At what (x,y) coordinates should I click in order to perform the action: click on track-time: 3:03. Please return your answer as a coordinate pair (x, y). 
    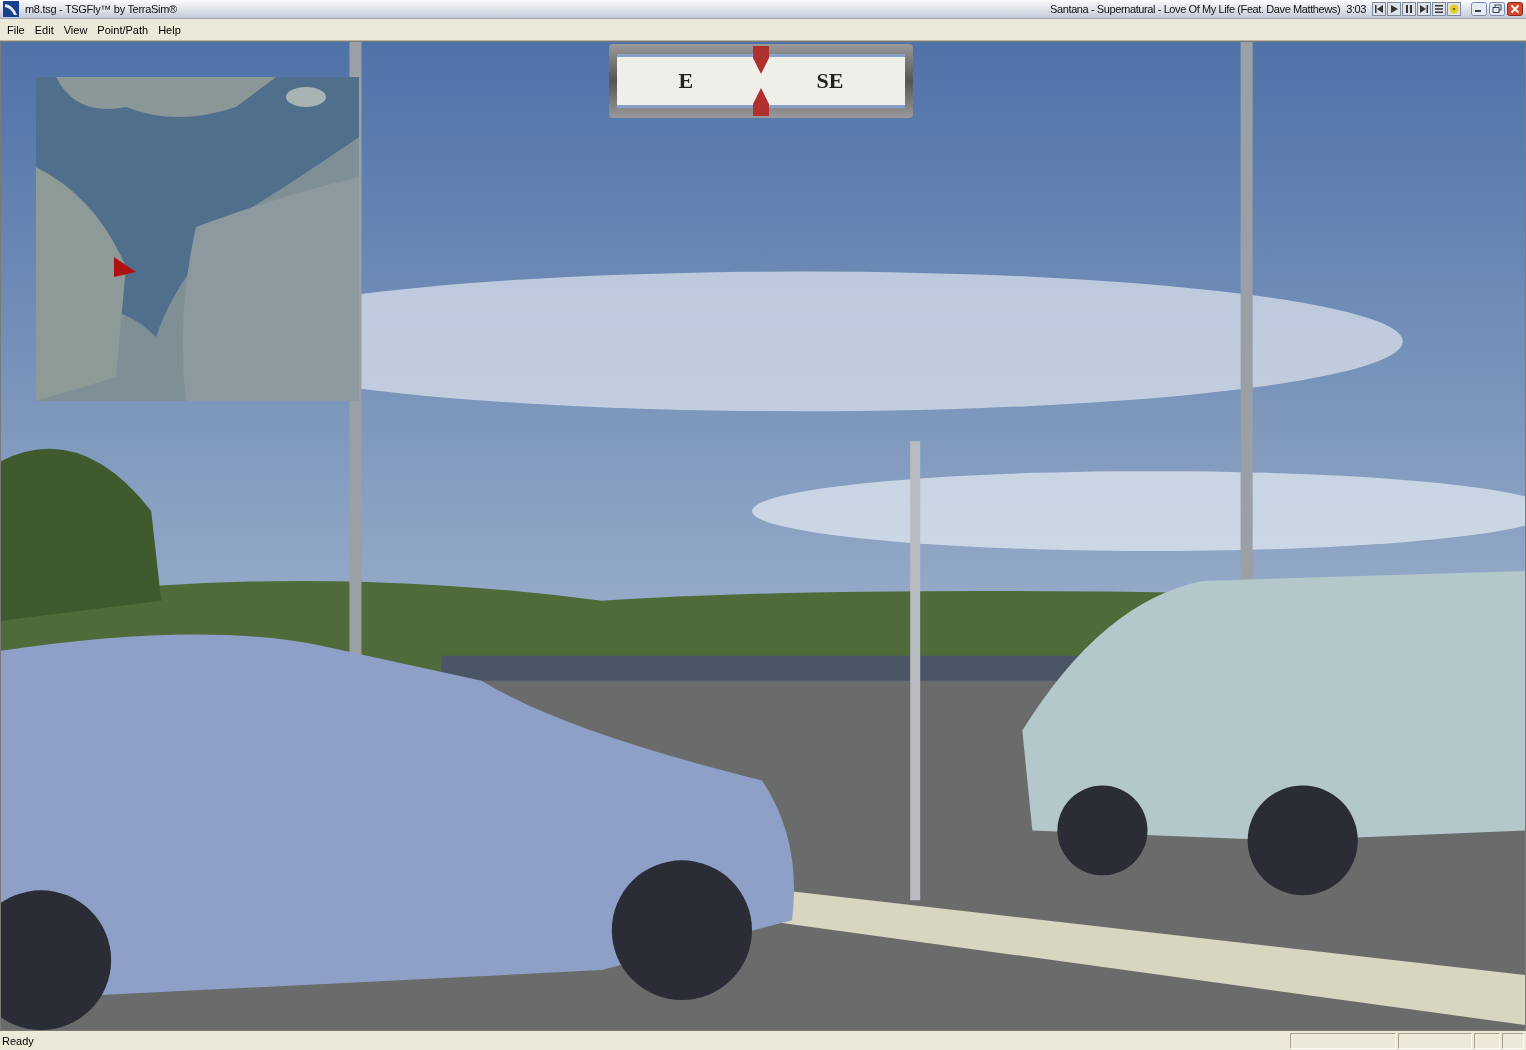
    Looking at the image, I should click on (1356, 9).